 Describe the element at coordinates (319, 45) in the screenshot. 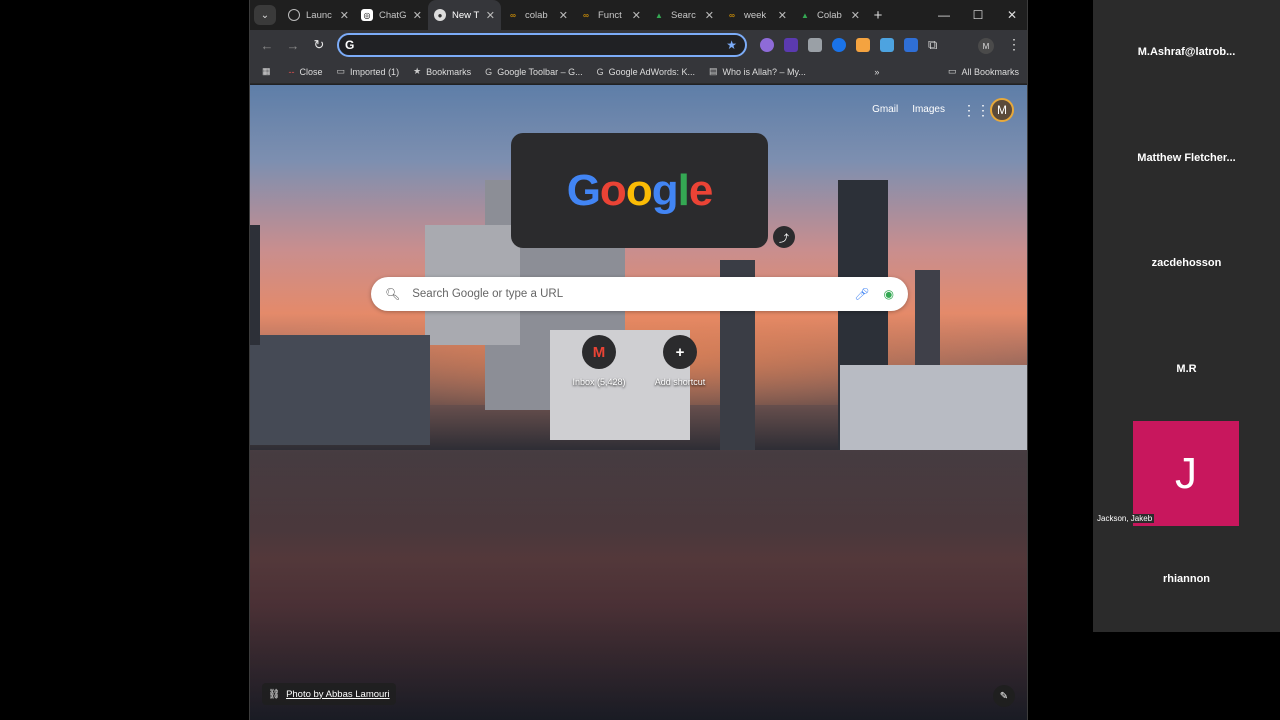

I see `reload-icon: ↻` at that location.